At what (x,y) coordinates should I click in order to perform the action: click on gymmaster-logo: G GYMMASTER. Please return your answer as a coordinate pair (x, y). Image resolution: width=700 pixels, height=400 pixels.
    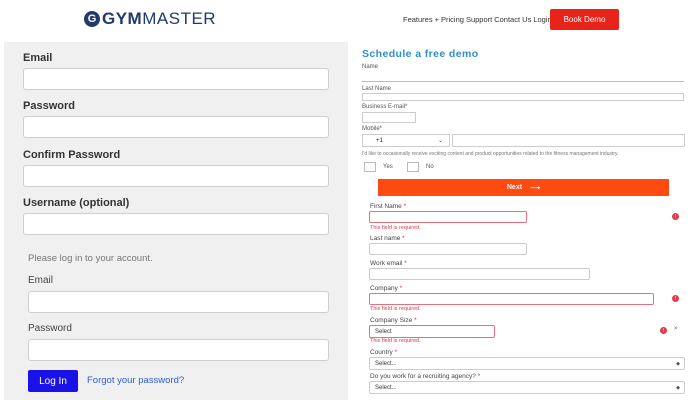
    Looking at the image, I should click on (150, 19).